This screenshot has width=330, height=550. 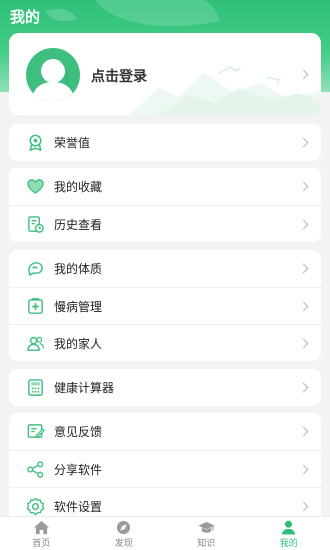 What do you see at coordinates (165, 223) in the screenshot?
I see `menu-item-history: 历史查看` at bounding box center [165, 223].